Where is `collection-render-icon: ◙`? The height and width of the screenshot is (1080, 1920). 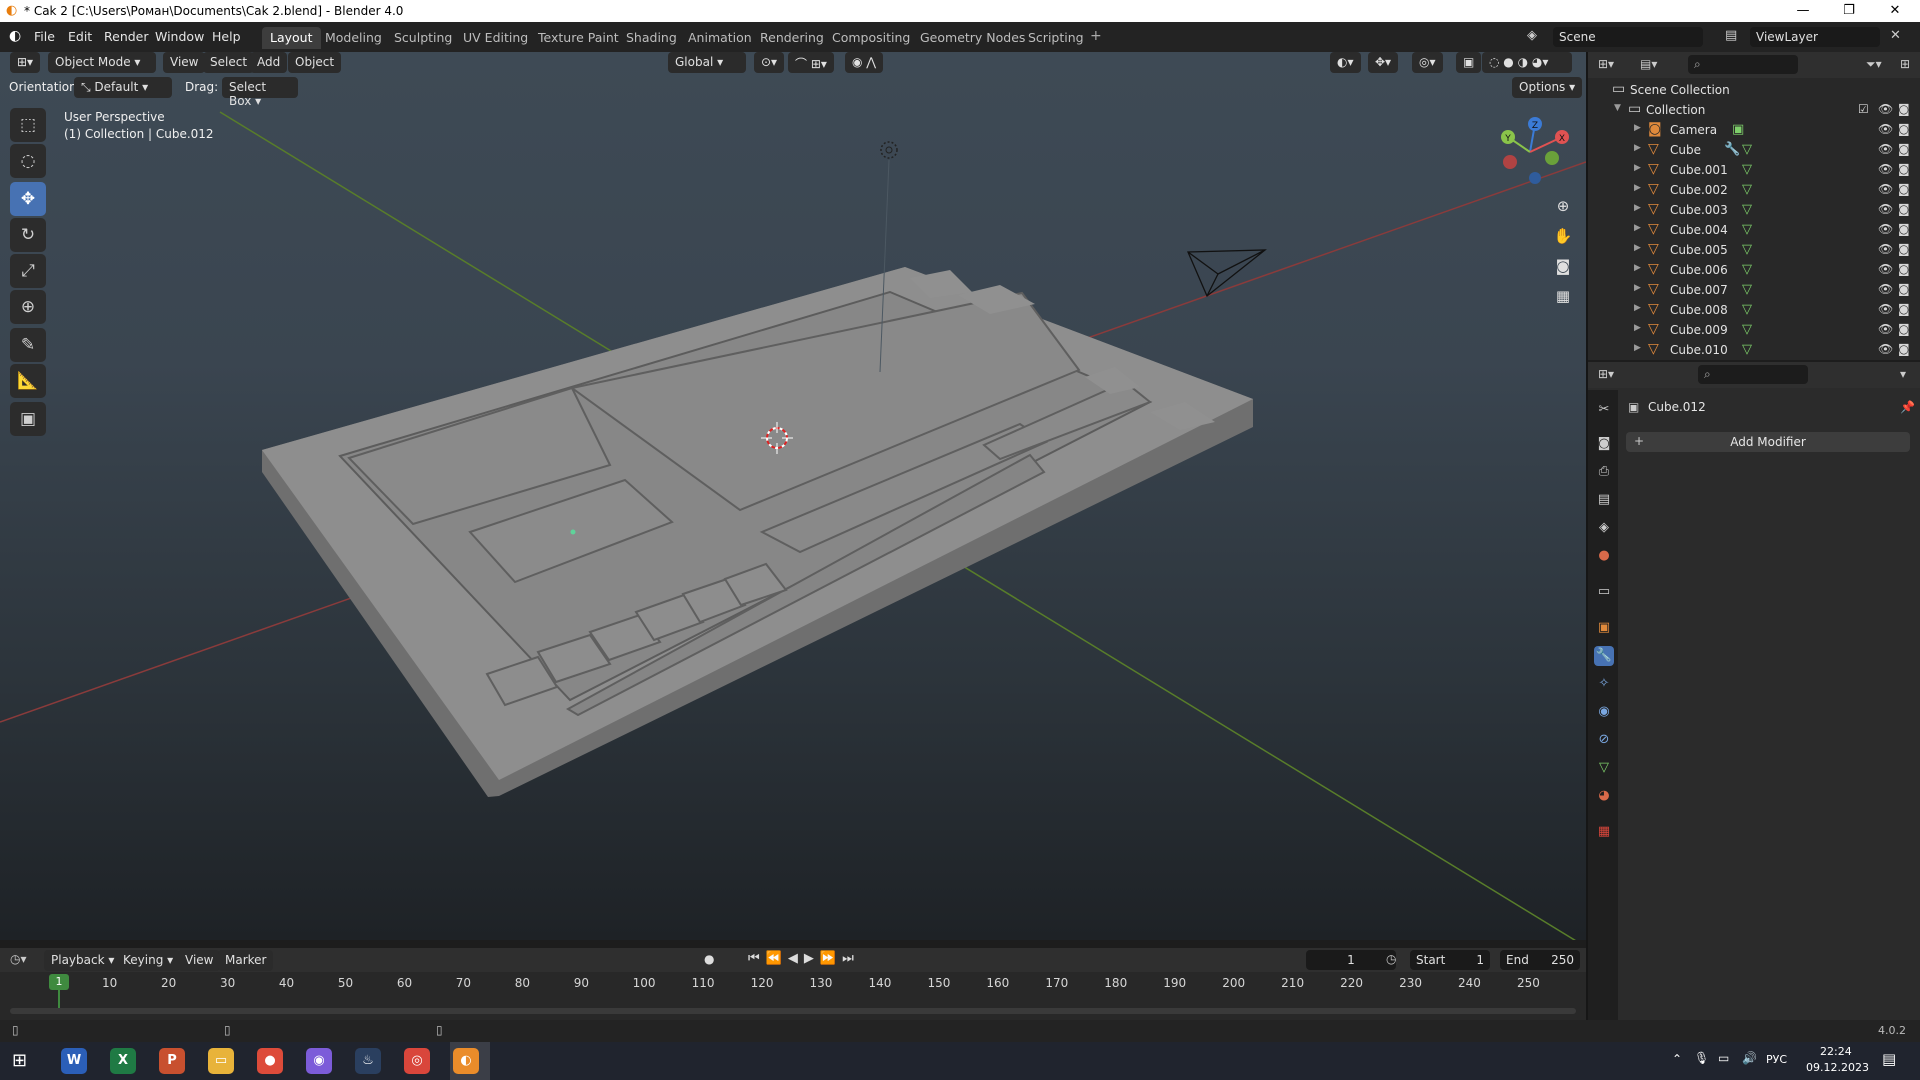
collection-render-icon: ◙ is located at coordinates (1904, 109).